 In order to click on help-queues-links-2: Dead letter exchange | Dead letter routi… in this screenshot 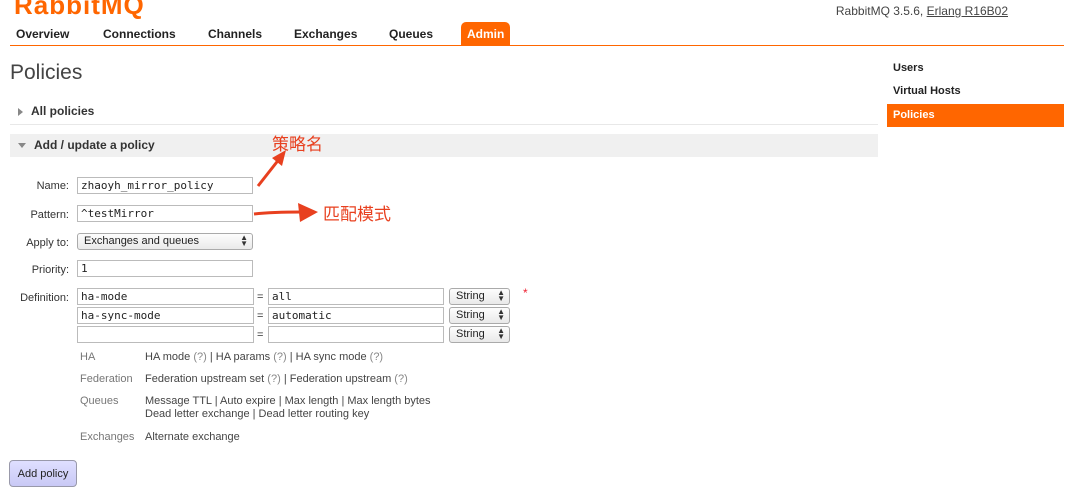, I will do `click(257, 414)`.